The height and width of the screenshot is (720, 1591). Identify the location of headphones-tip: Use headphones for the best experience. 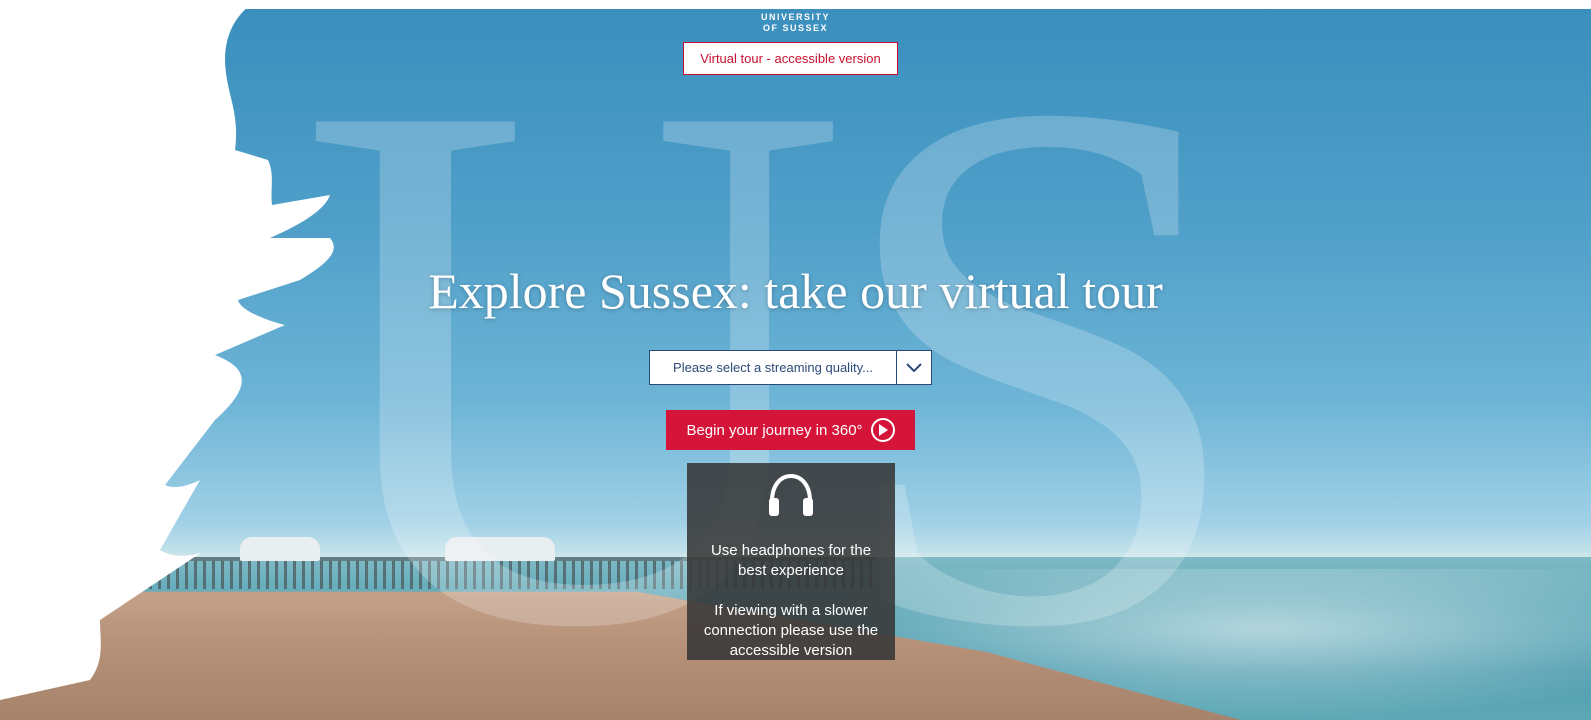
(791, 560).